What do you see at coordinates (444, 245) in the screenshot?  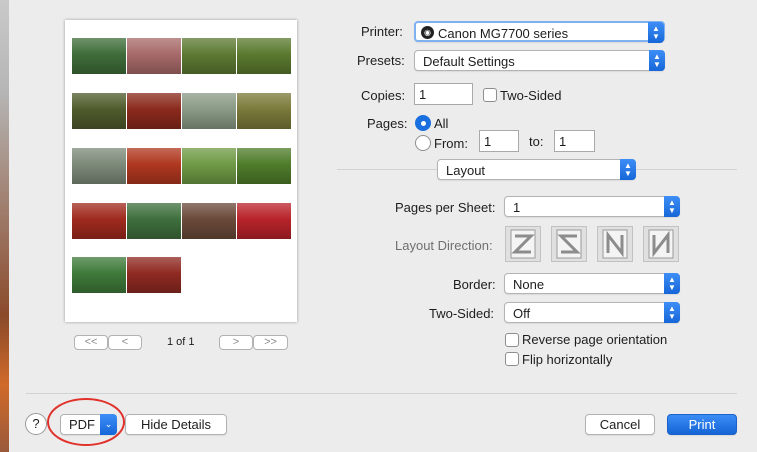 I see `layout-direction-label: Layout Direction:` at bounding box center [444, 245].